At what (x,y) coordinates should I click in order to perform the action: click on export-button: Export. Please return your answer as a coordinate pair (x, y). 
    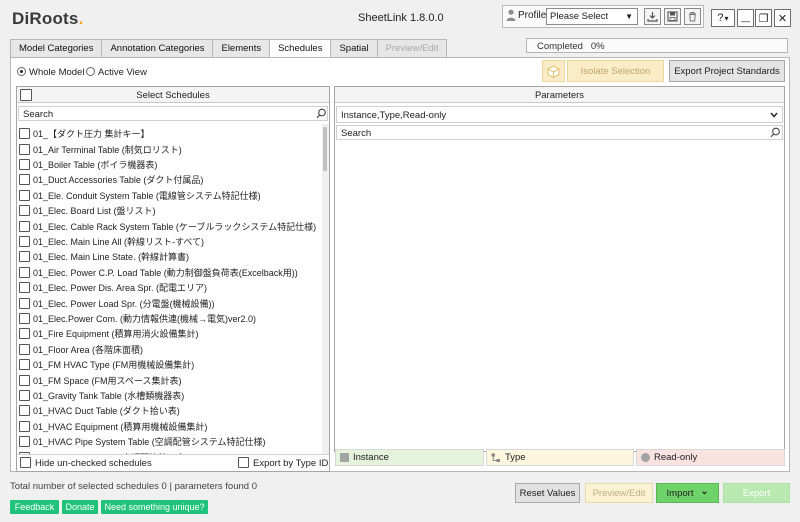
    Looking at the image, I should click on (756, 493).